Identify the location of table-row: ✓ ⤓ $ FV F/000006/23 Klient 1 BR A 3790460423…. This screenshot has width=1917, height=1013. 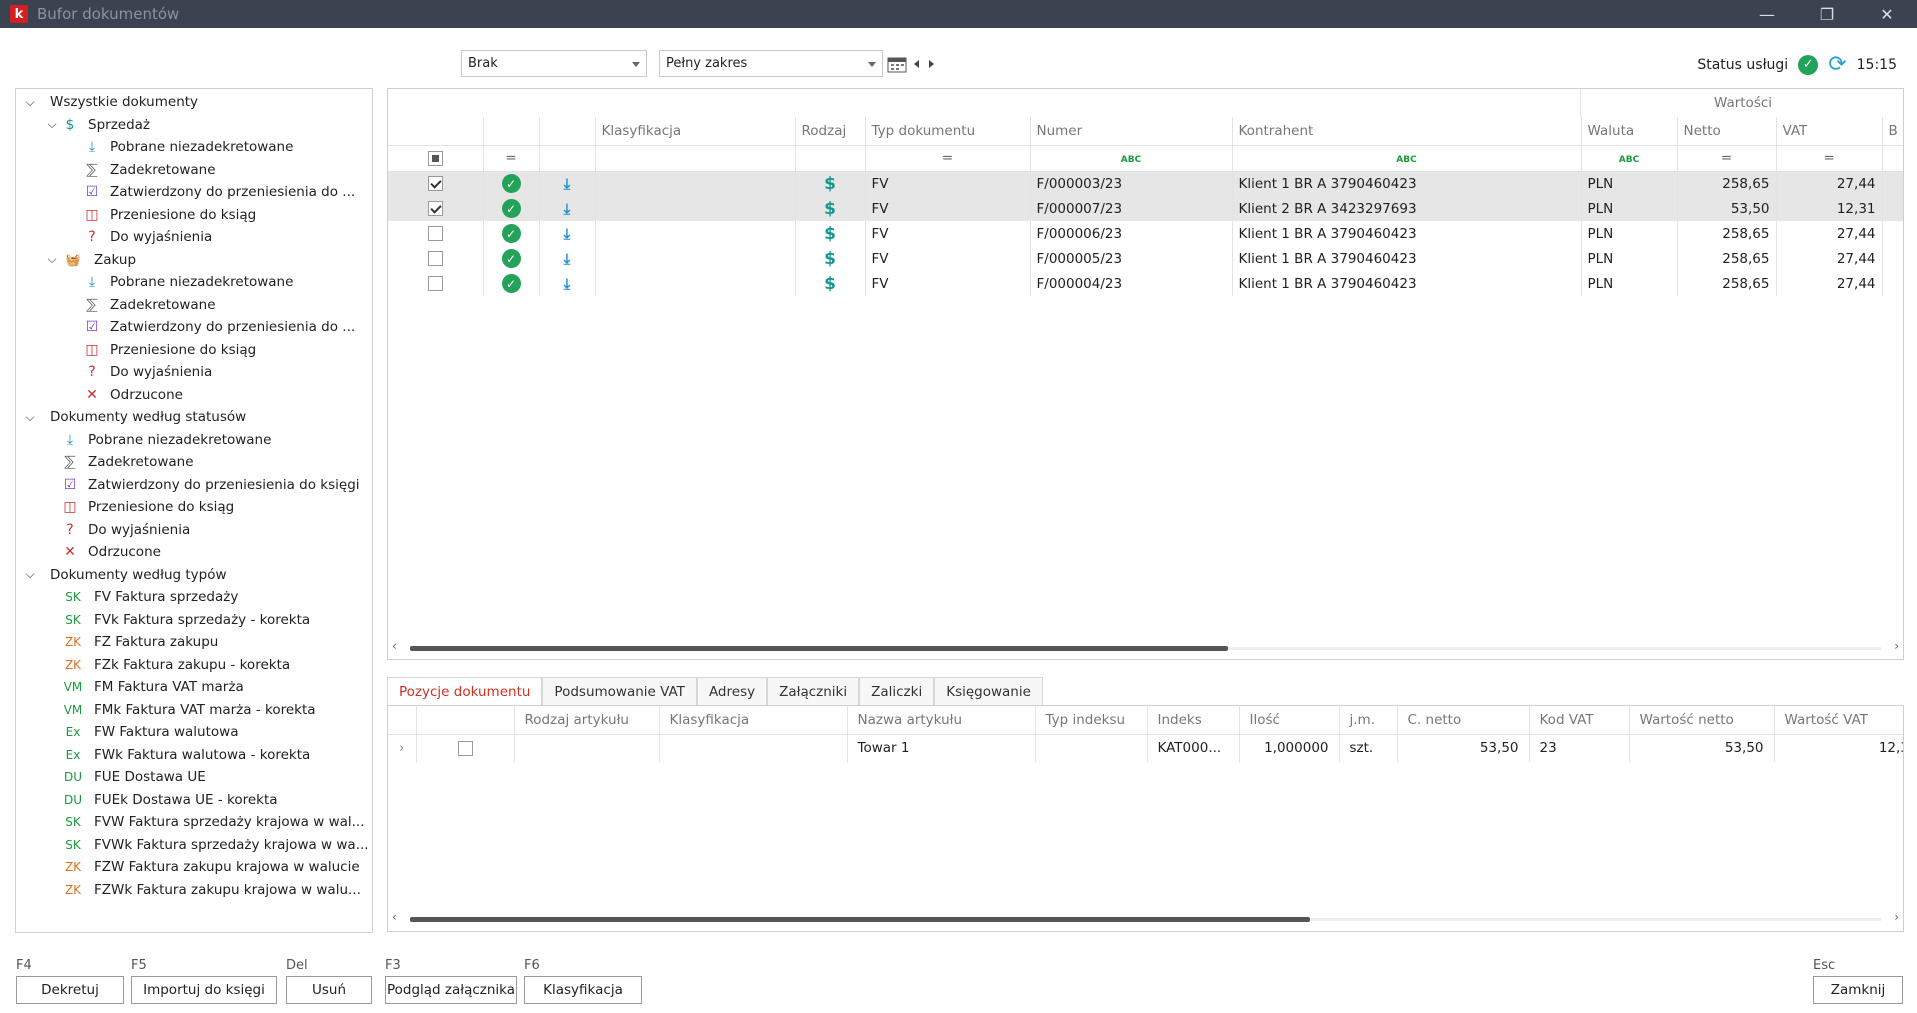
(1145, 233).